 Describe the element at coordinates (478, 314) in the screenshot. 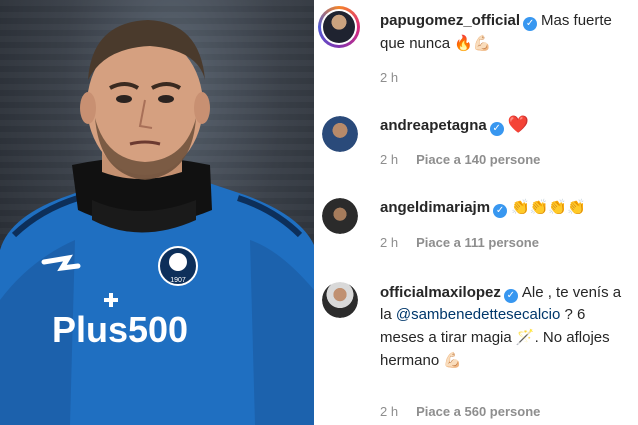

I see `mention-link: @sambenedettesecalcio` at that location.